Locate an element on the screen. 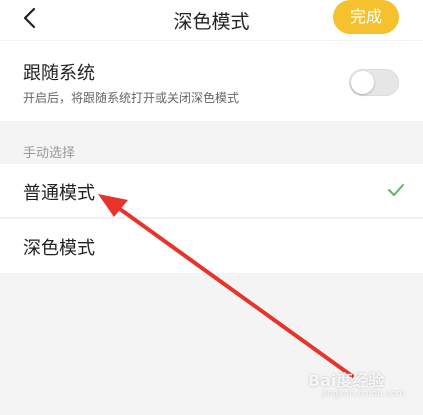  follow-system-description: 开启后，将跟随系统打开或关闭深色模式 is located at coordinates (131, 98).